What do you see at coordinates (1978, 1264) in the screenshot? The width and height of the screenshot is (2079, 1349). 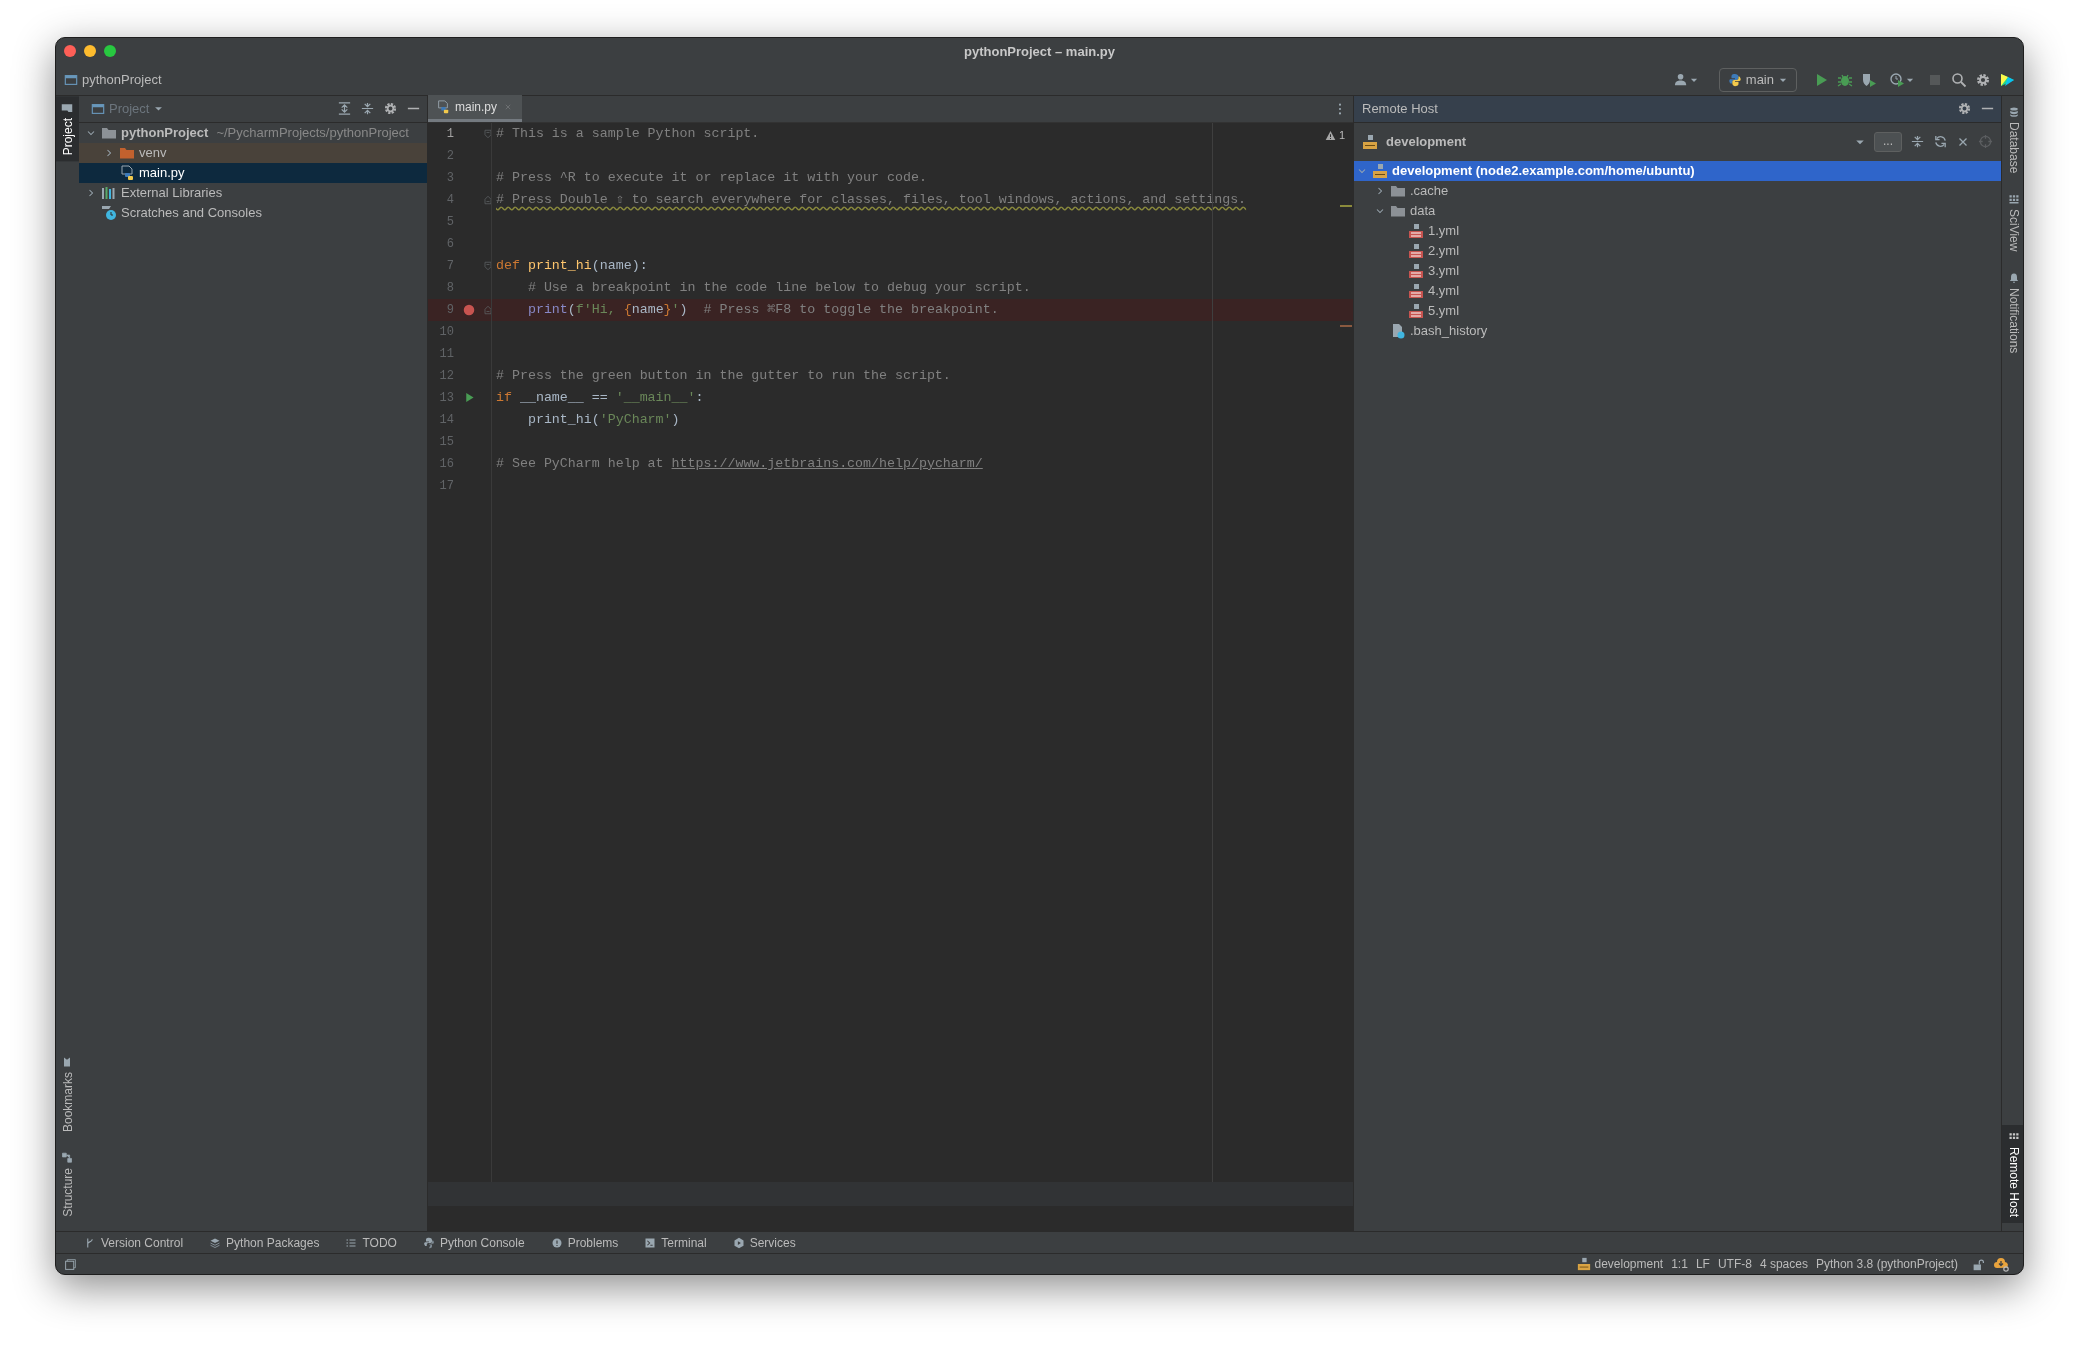 I see `lock-open-icon` at bounding box center [1978, 1264].